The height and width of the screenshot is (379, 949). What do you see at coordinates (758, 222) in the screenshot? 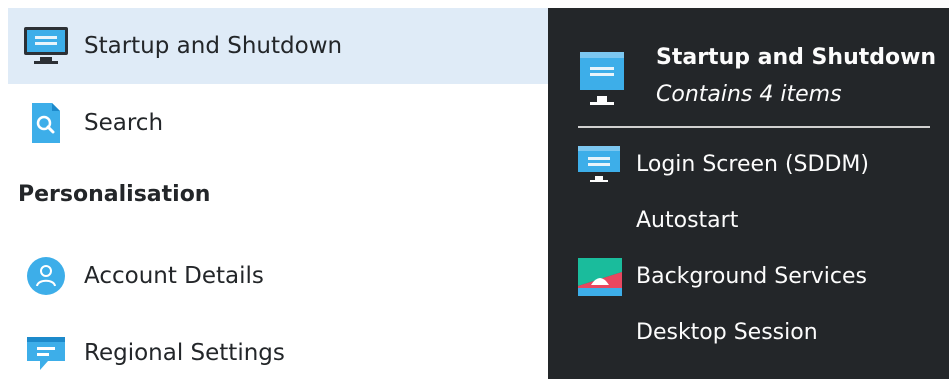
I see `popup-item-autostart: Autostart` at bounding box center [758, 222].